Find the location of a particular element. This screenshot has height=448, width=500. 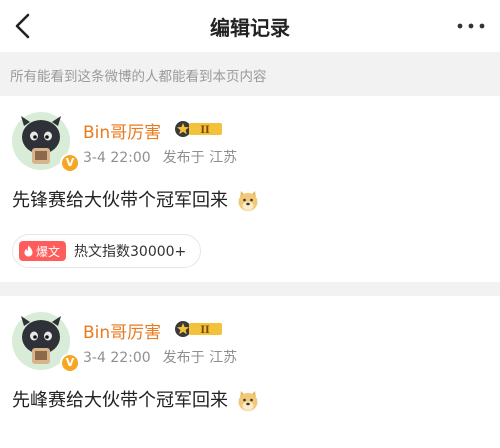

page-title: 编辑记录 is located at coordinates (250, 28).